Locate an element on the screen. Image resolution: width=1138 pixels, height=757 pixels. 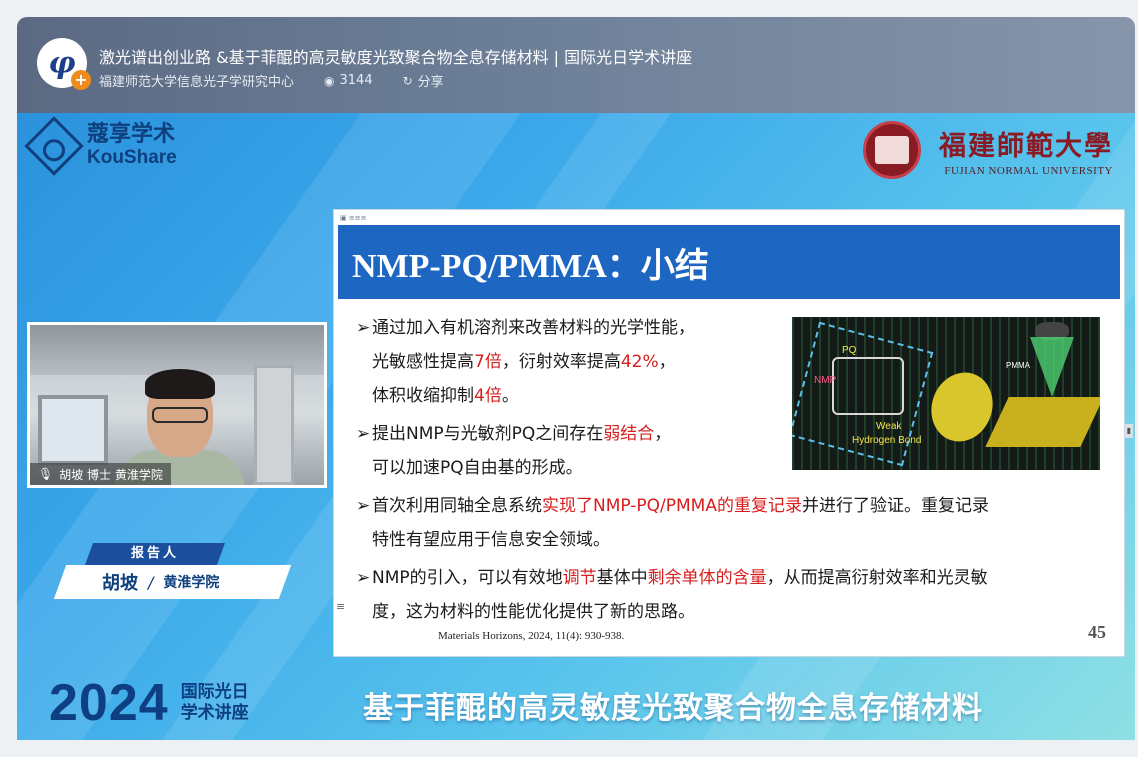
slide-bullet: ➢ 提出NMP与光敏剂PQ之间存在弱结合， is located at coordinates (513, 434).